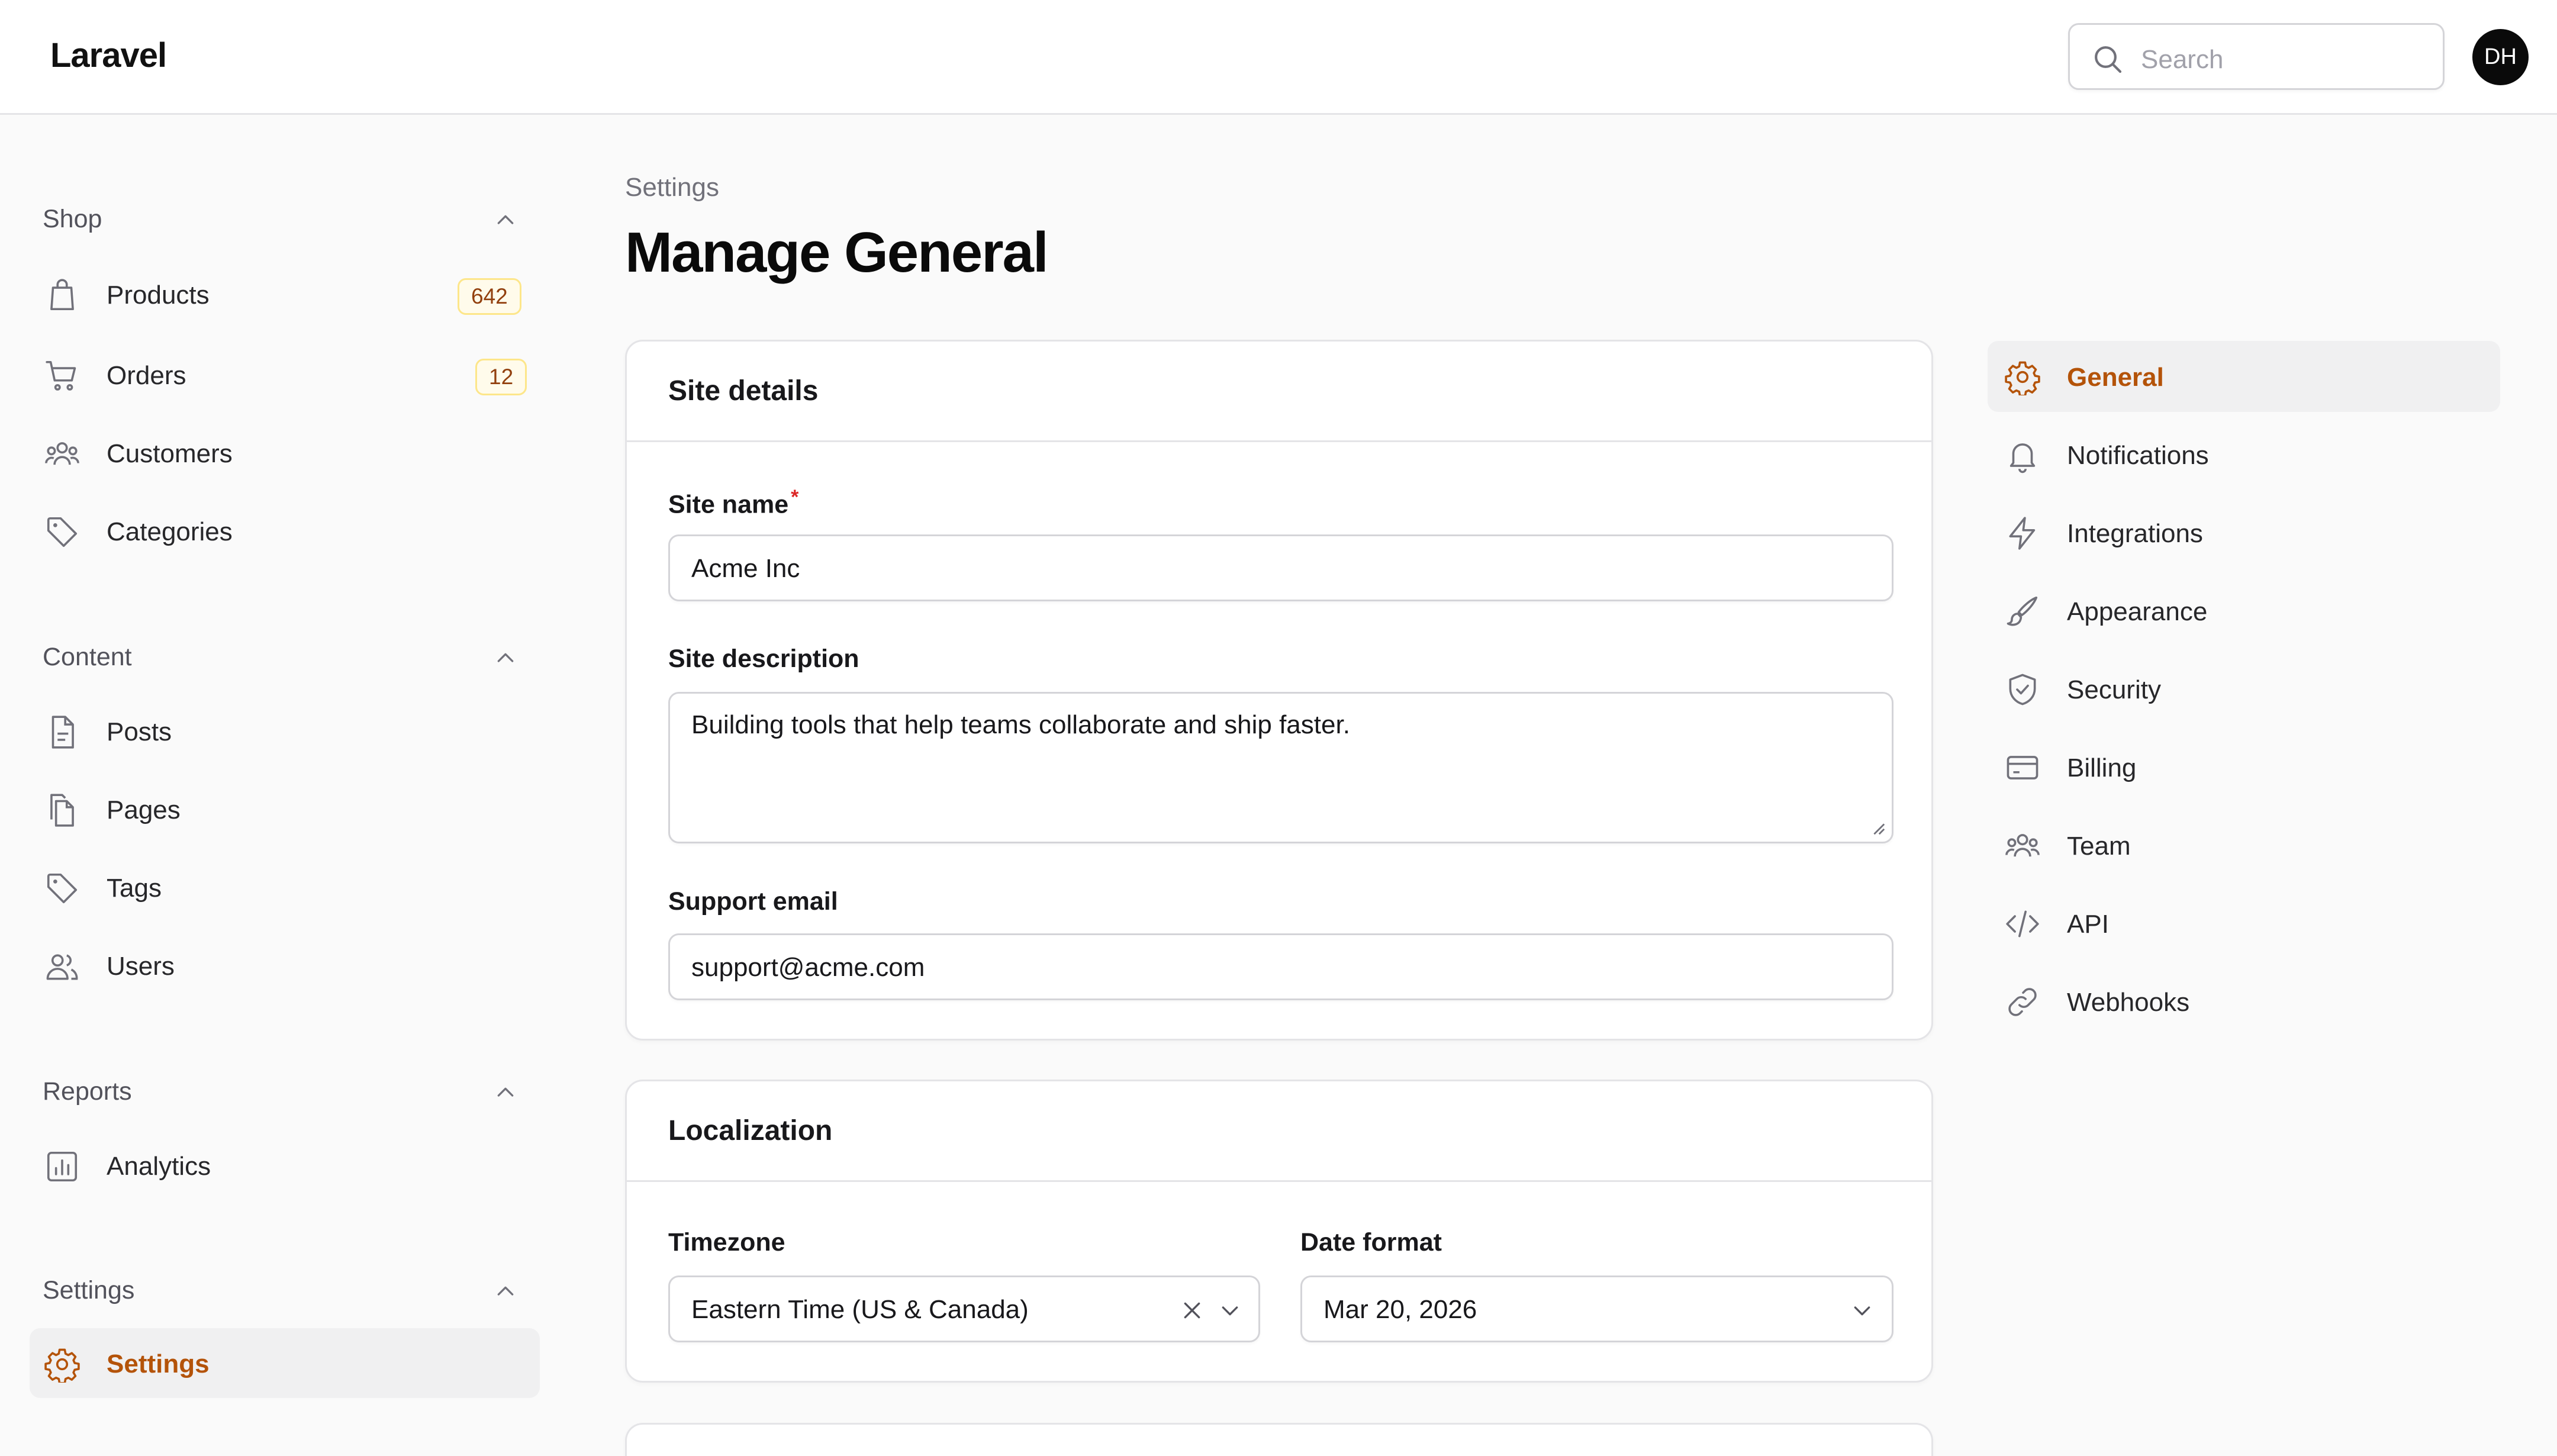 This screenshot has width=2557, height=1456. I want to click on settings-nav-label: Appearance, so click(2137, 612).